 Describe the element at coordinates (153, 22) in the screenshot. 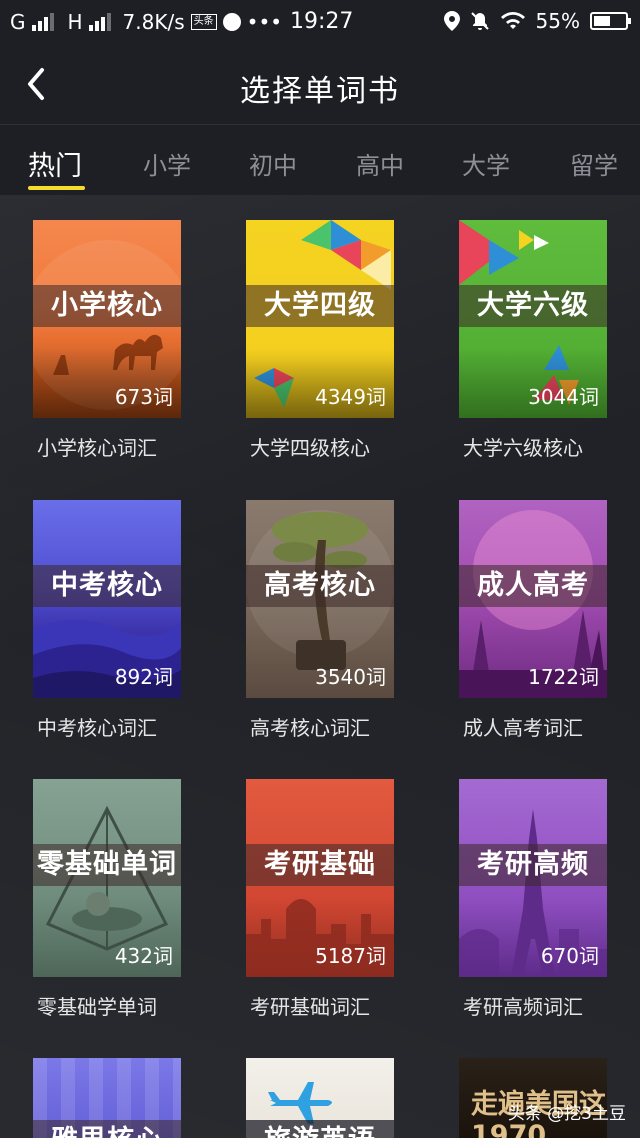

I see `network-speed: 7.8K/s` at that location.